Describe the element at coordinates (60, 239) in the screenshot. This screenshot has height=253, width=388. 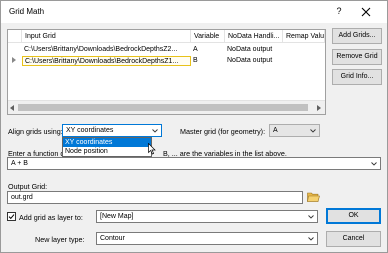
I see `new-layer-type-label: New layer type:` at that location.